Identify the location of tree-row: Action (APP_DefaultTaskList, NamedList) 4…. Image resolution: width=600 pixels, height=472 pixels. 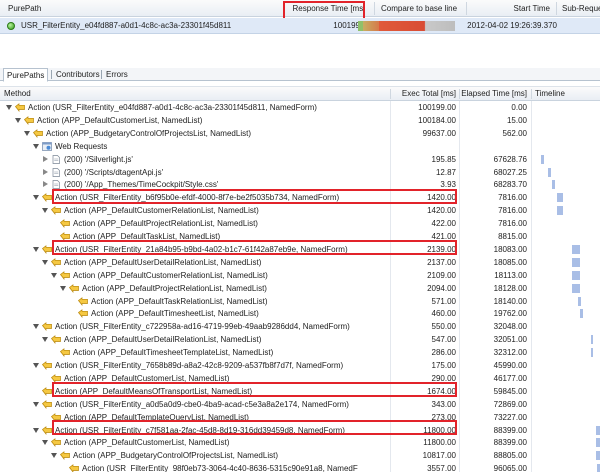
(300, 236).